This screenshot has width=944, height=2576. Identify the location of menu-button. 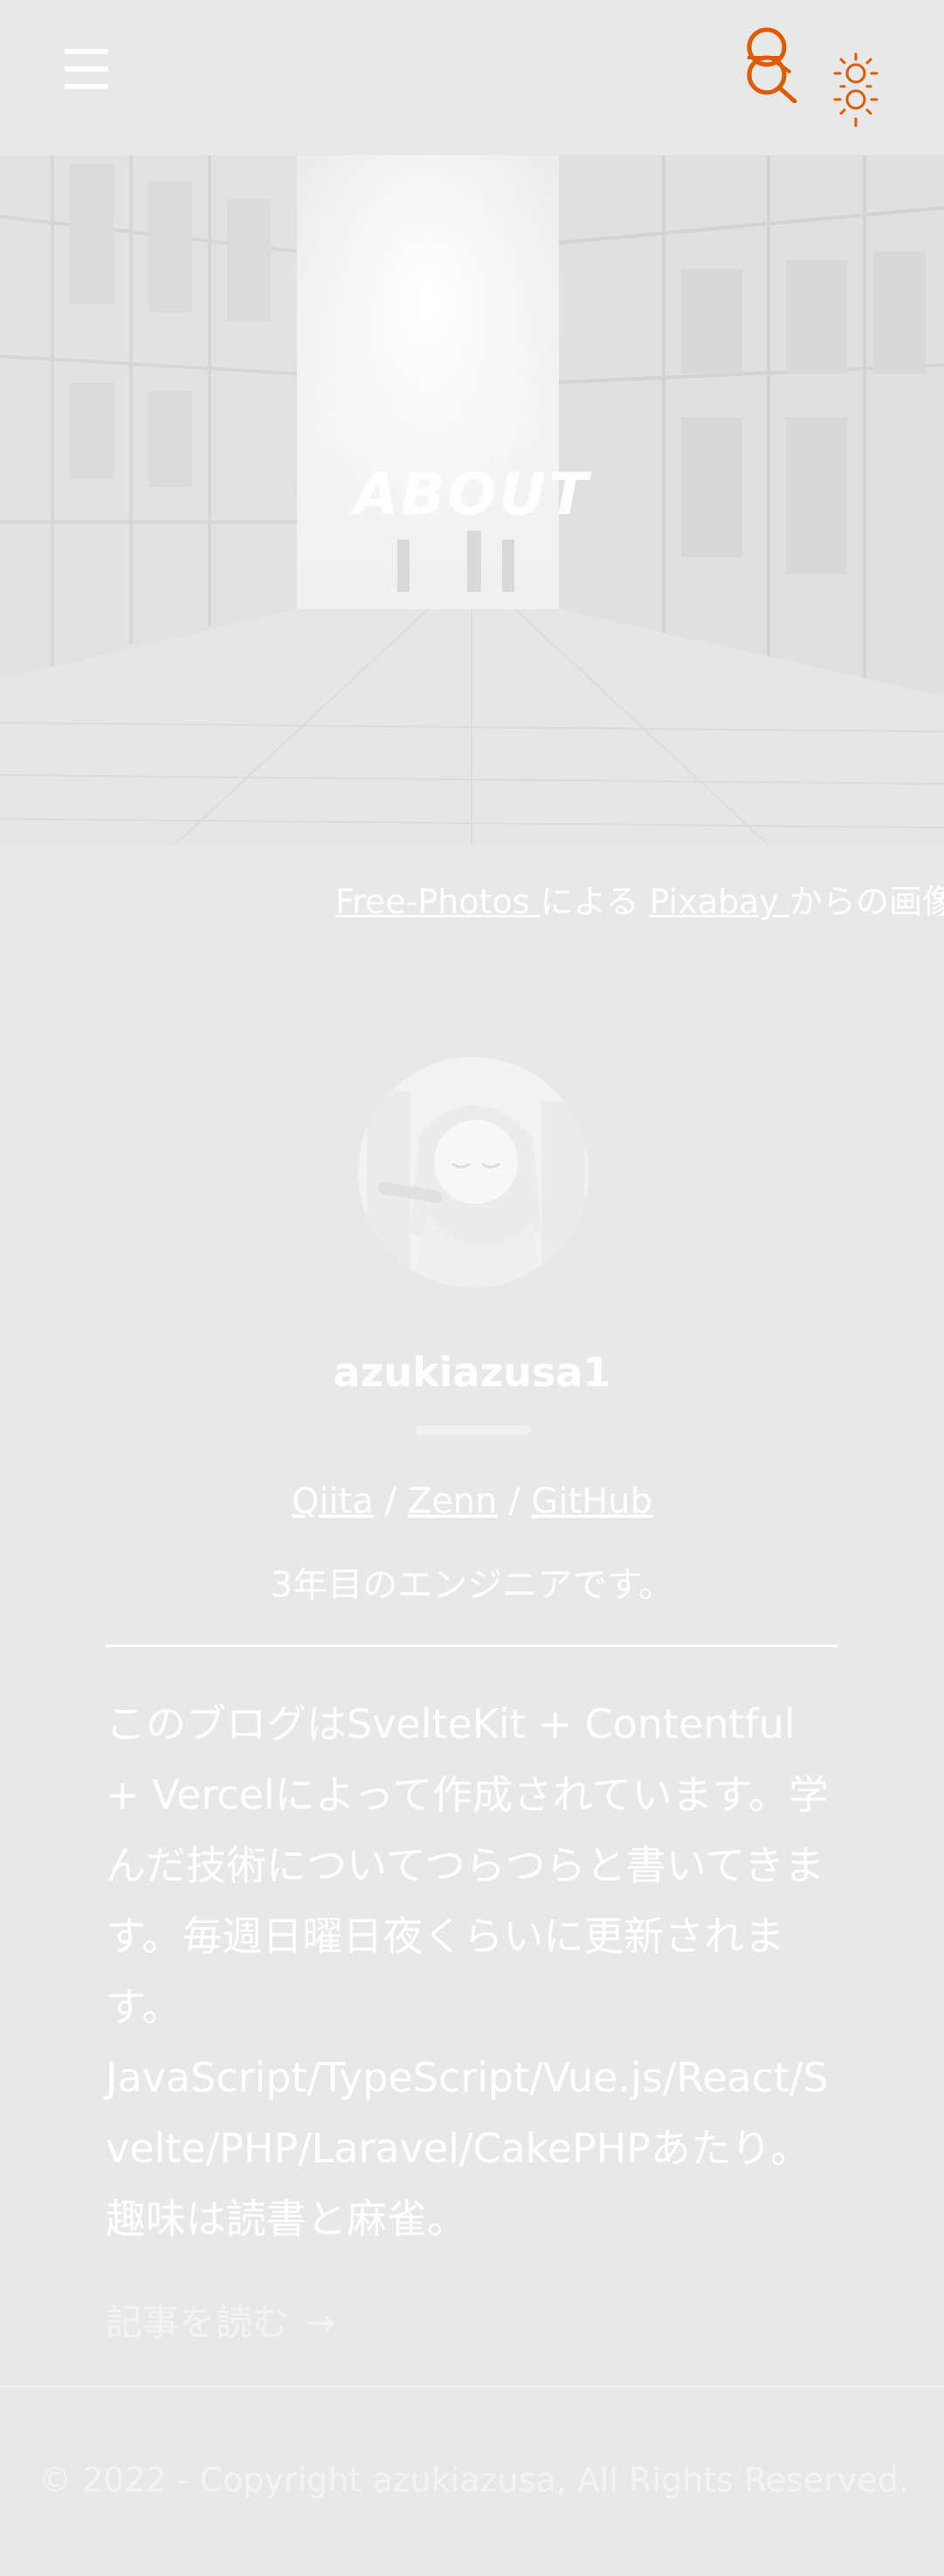
(86, 69).